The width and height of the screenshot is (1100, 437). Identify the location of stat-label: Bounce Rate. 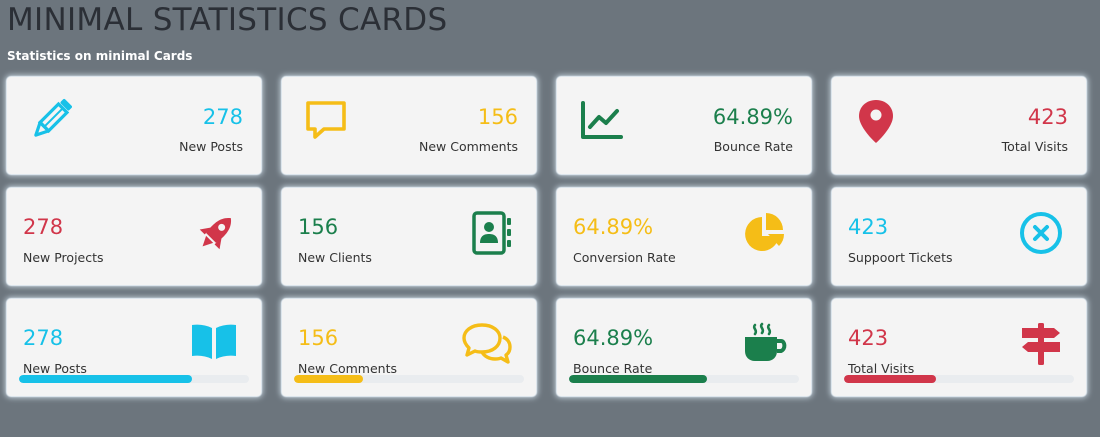
(753, 146).